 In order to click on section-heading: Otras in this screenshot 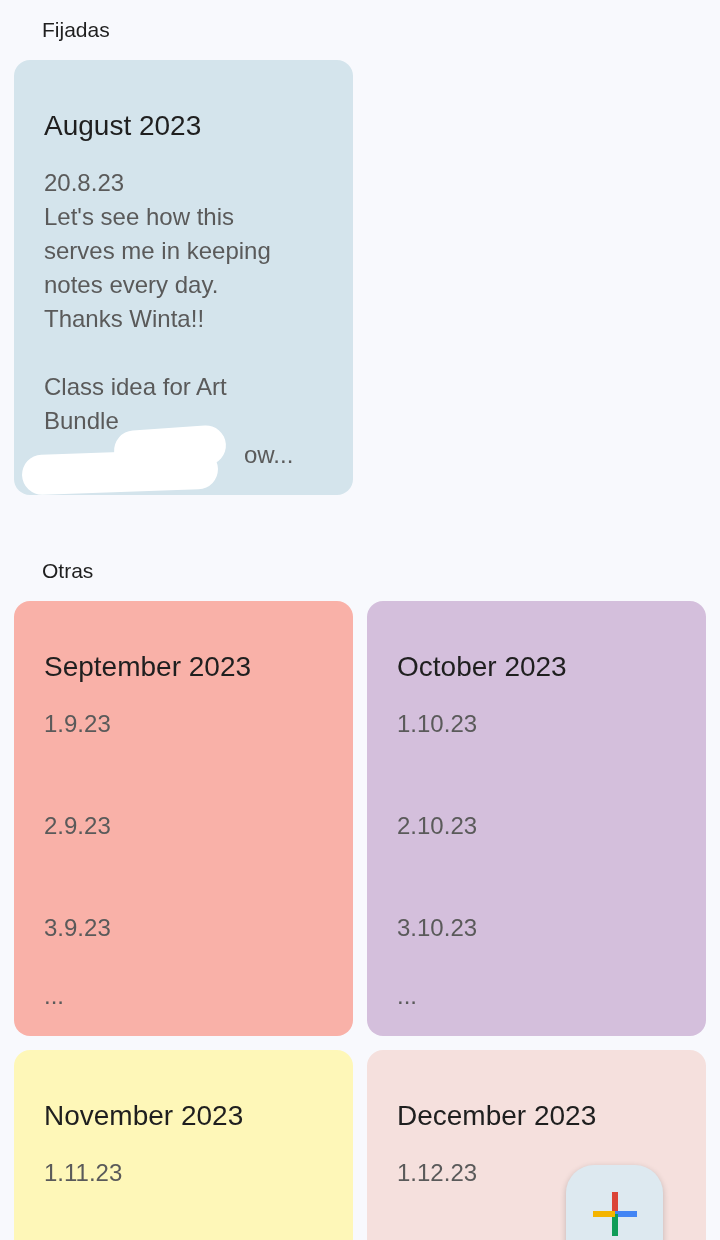, I will do `click(68, 571)`.